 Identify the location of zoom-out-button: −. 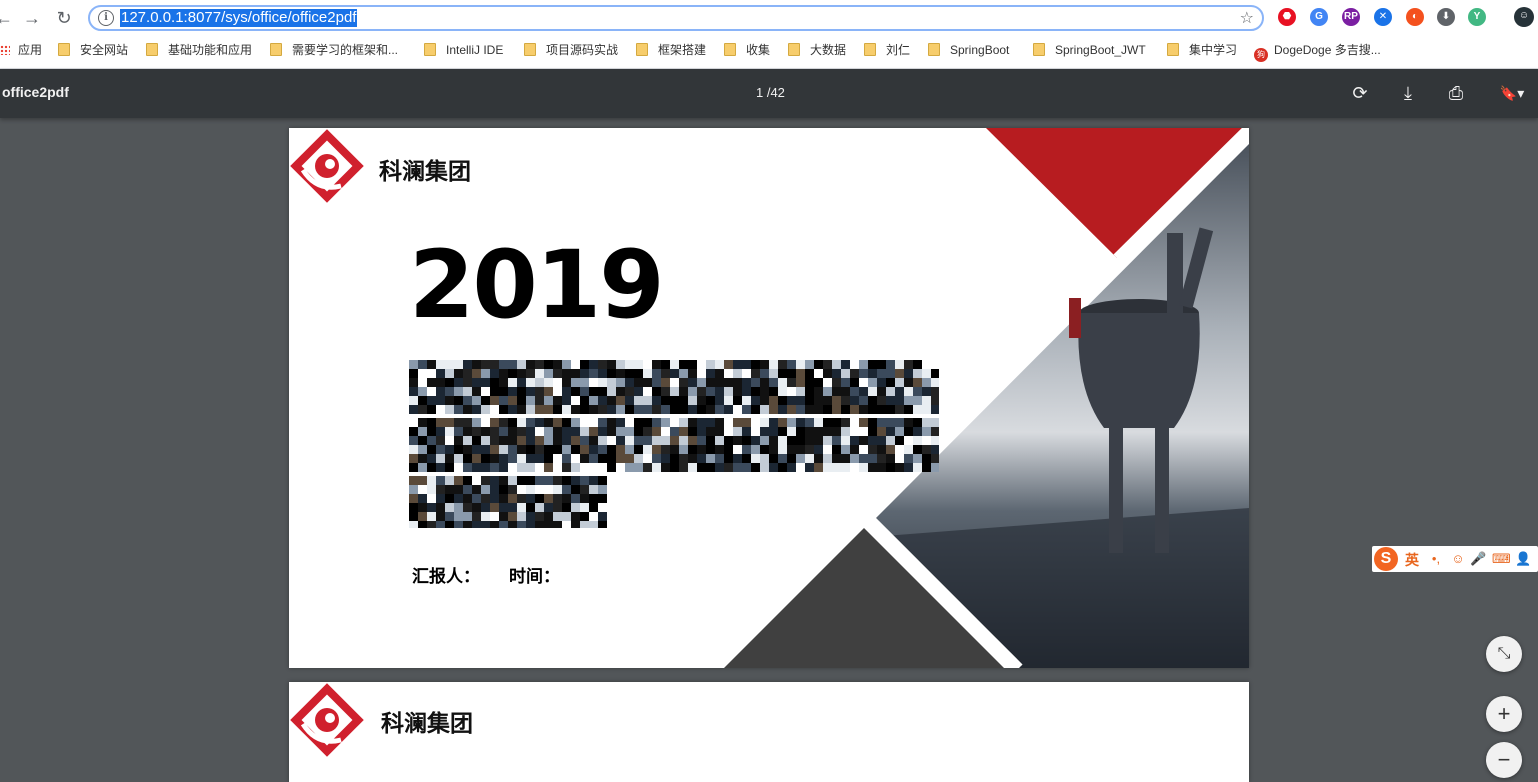
(1504, 760).